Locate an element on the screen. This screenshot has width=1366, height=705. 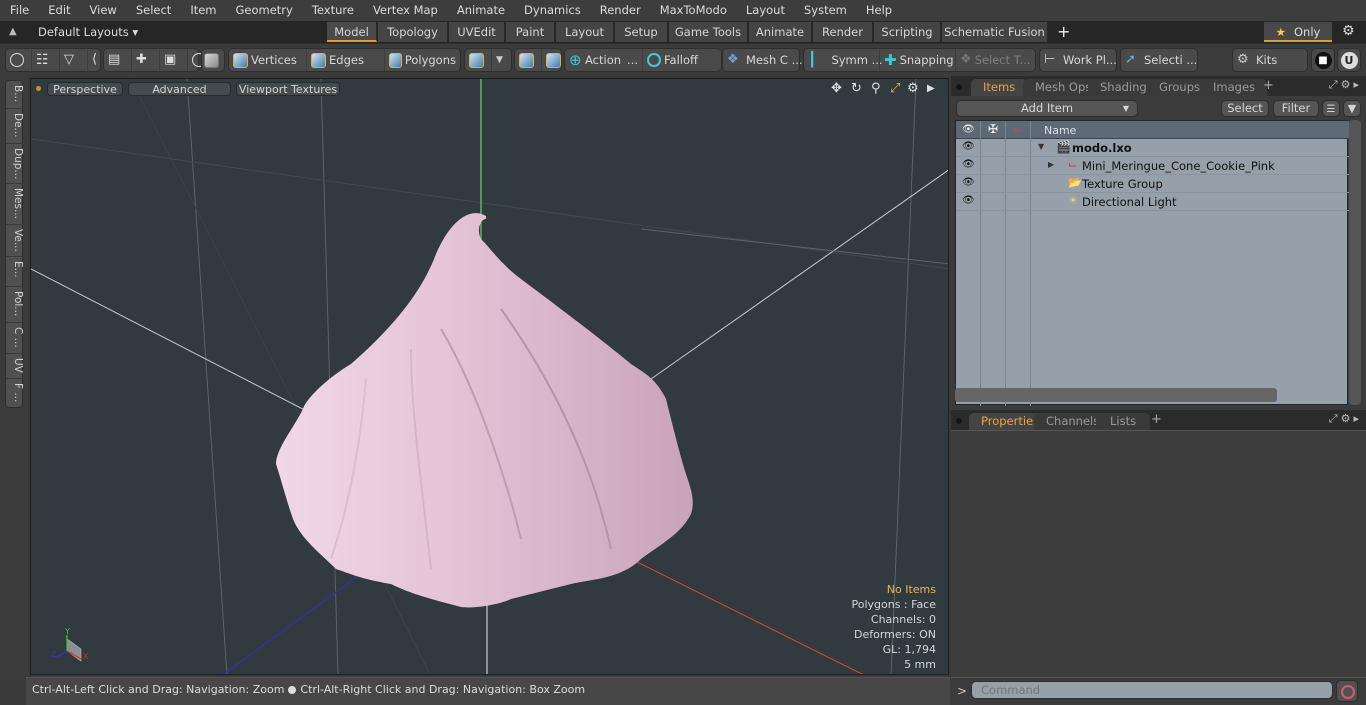
tree-row-mesh: 👁 ▶ ⌙ Mini_Meringue_Cone_Cookie_Pink is located at coordinates (1152, 166).